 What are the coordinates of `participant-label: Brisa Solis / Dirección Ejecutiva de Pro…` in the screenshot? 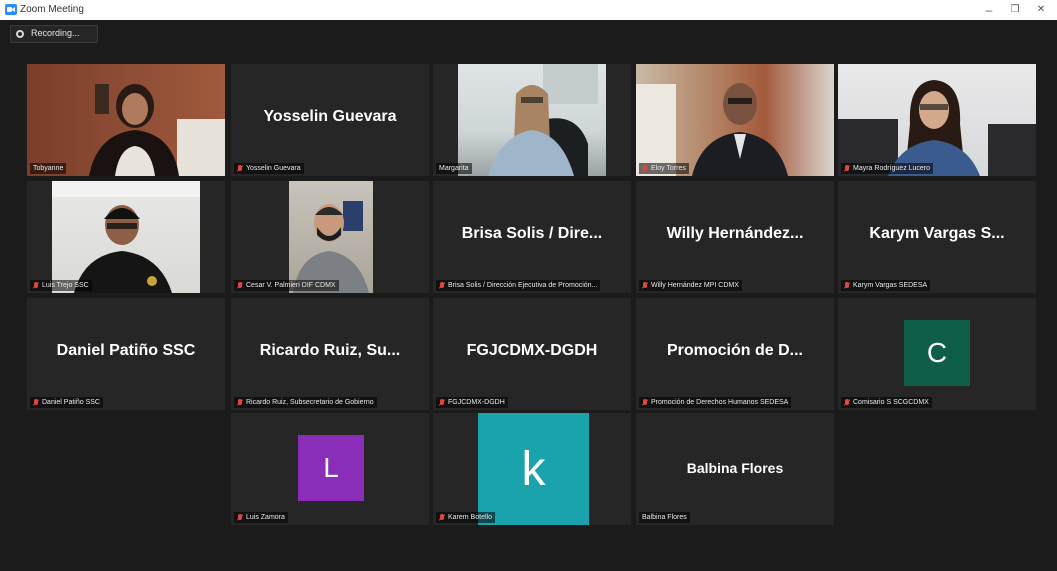 It's located at (518, 285).